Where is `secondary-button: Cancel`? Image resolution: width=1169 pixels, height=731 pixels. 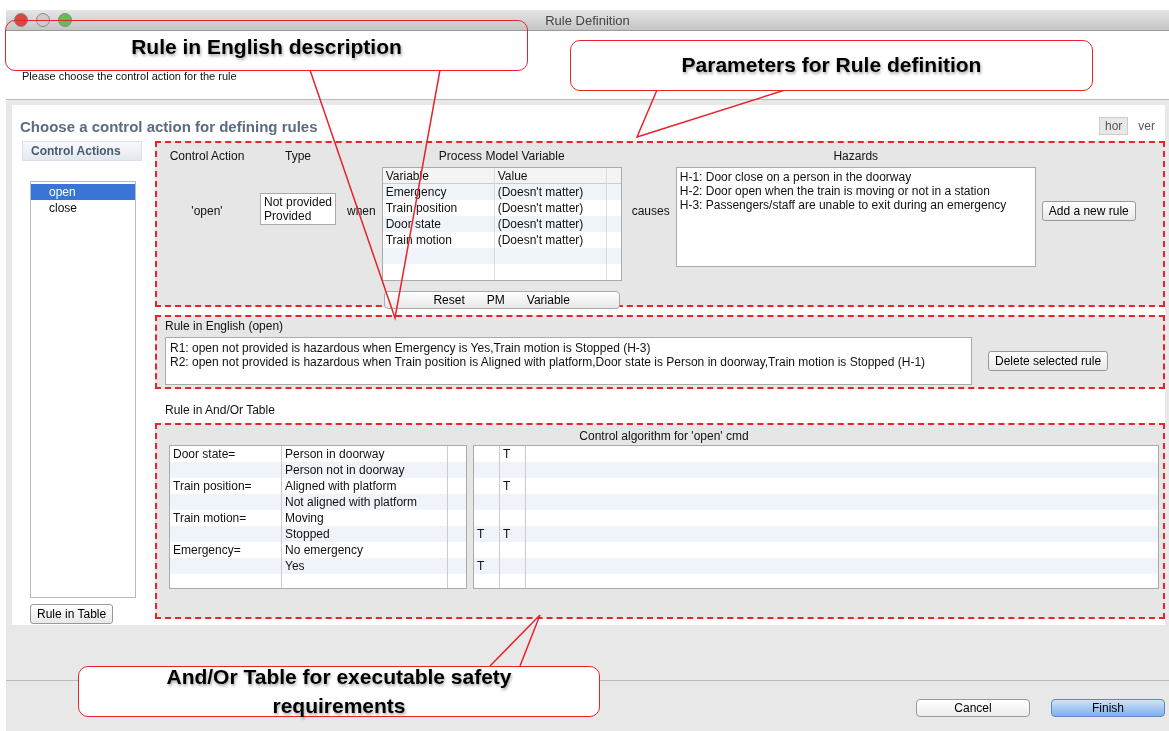 secondary-button: Cancel is located at coordinates (973, 708).